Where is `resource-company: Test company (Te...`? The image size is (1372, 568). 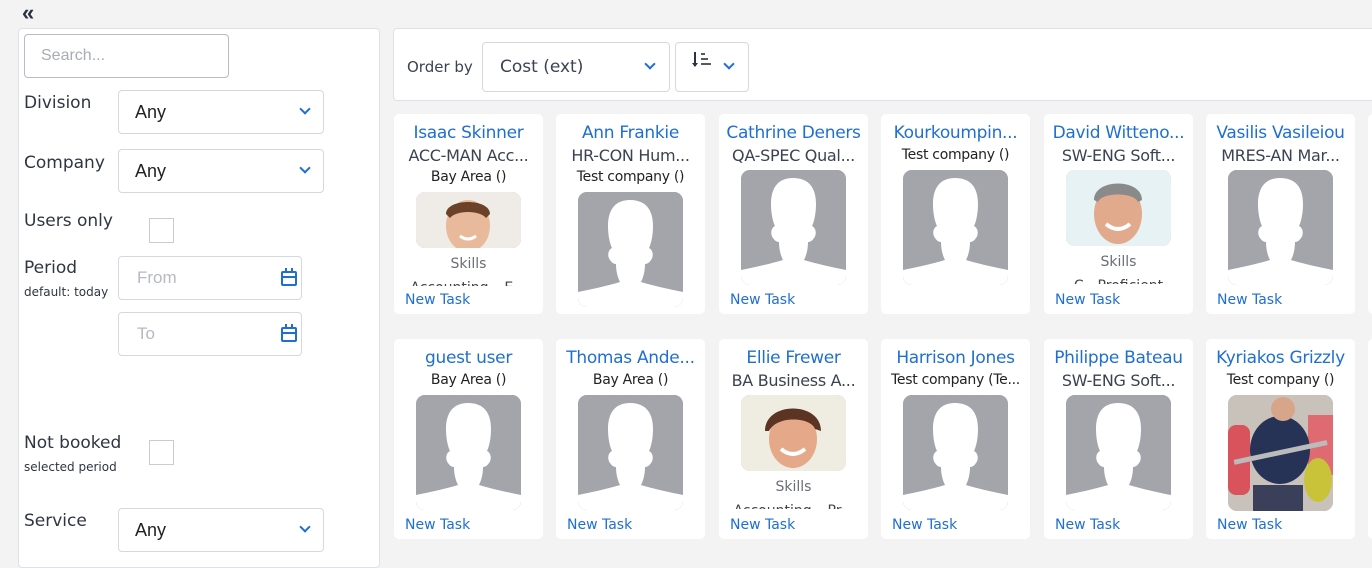
resource-company: Test company (Te... is located at coordinates (955, 380).